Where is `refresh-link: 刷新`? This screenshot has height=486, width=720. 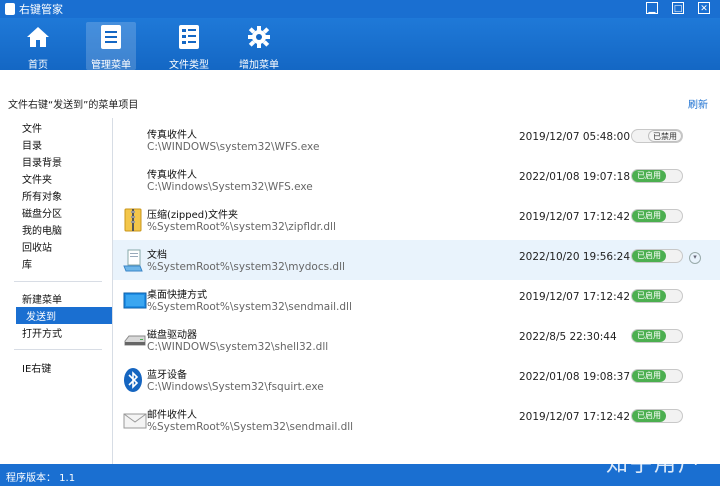 refresh-link: 刷新 is located at coordinates (698, 103).